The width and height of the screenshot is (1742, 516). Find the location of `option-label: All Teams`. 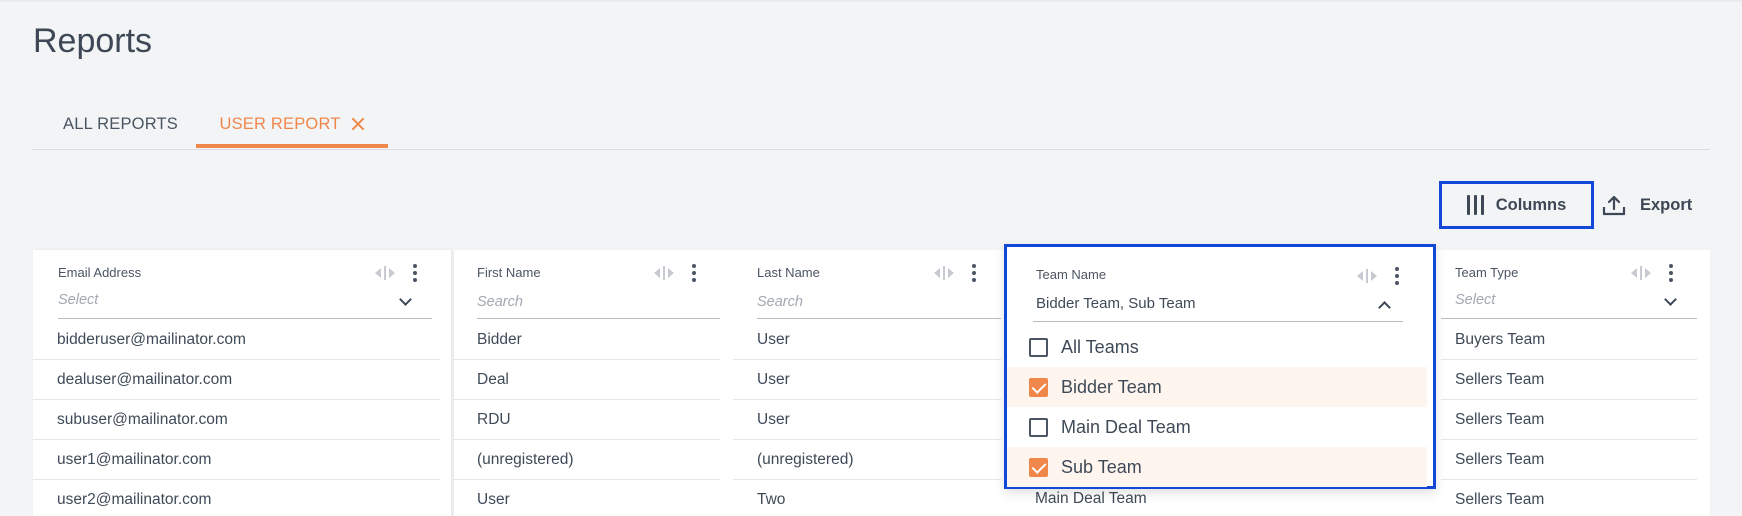

option-label: All Teams is located at coordinates (1100, 346).